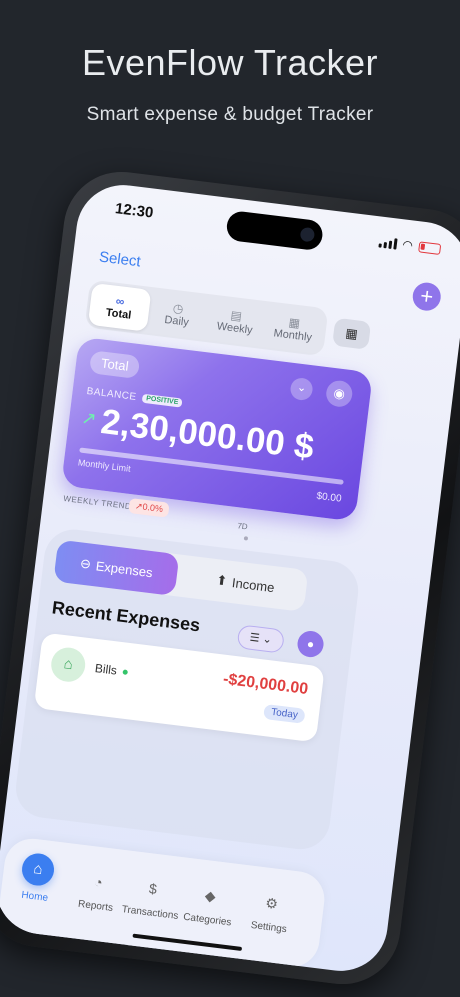 This screenshot has width=460, height=997. What do you see at coordinates (210, 896) in the screenshot?
I see `tag-icon: ◆` at bounding box center [210, 896].